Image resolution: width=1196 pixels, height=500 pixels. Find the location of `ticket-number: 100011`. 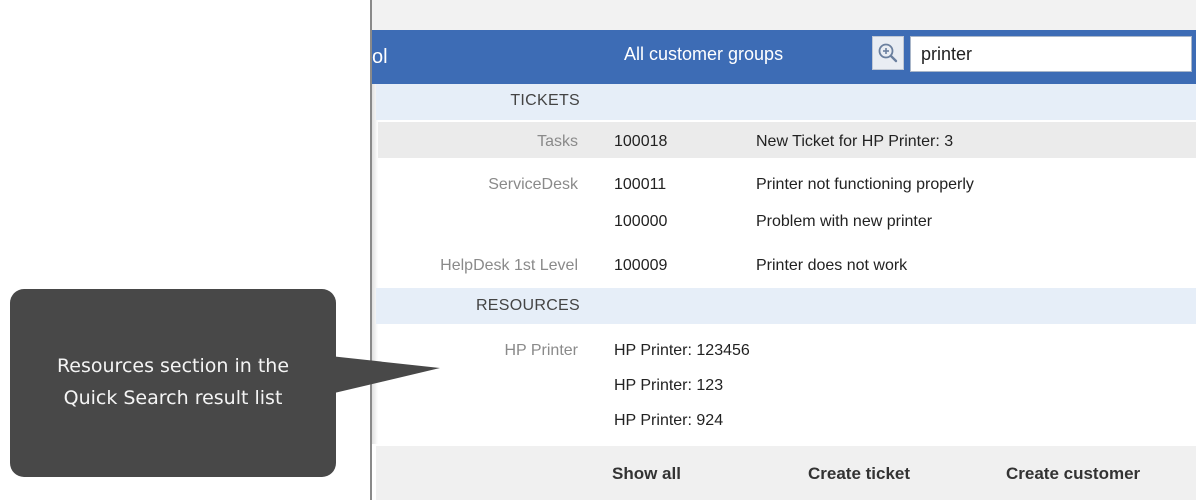

ticket-number: 100011 is located at coordinates (640, 185).